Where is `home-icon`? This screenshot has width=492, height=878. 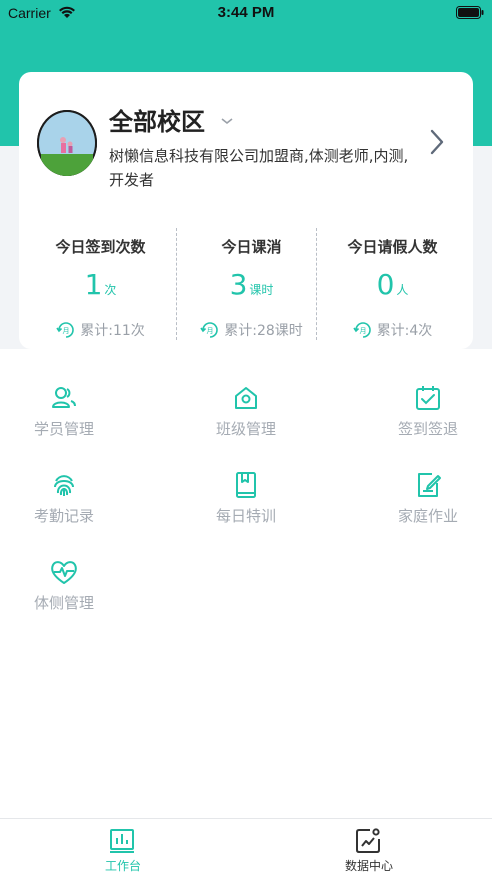 home-icon is located at coordinates (246, 398).